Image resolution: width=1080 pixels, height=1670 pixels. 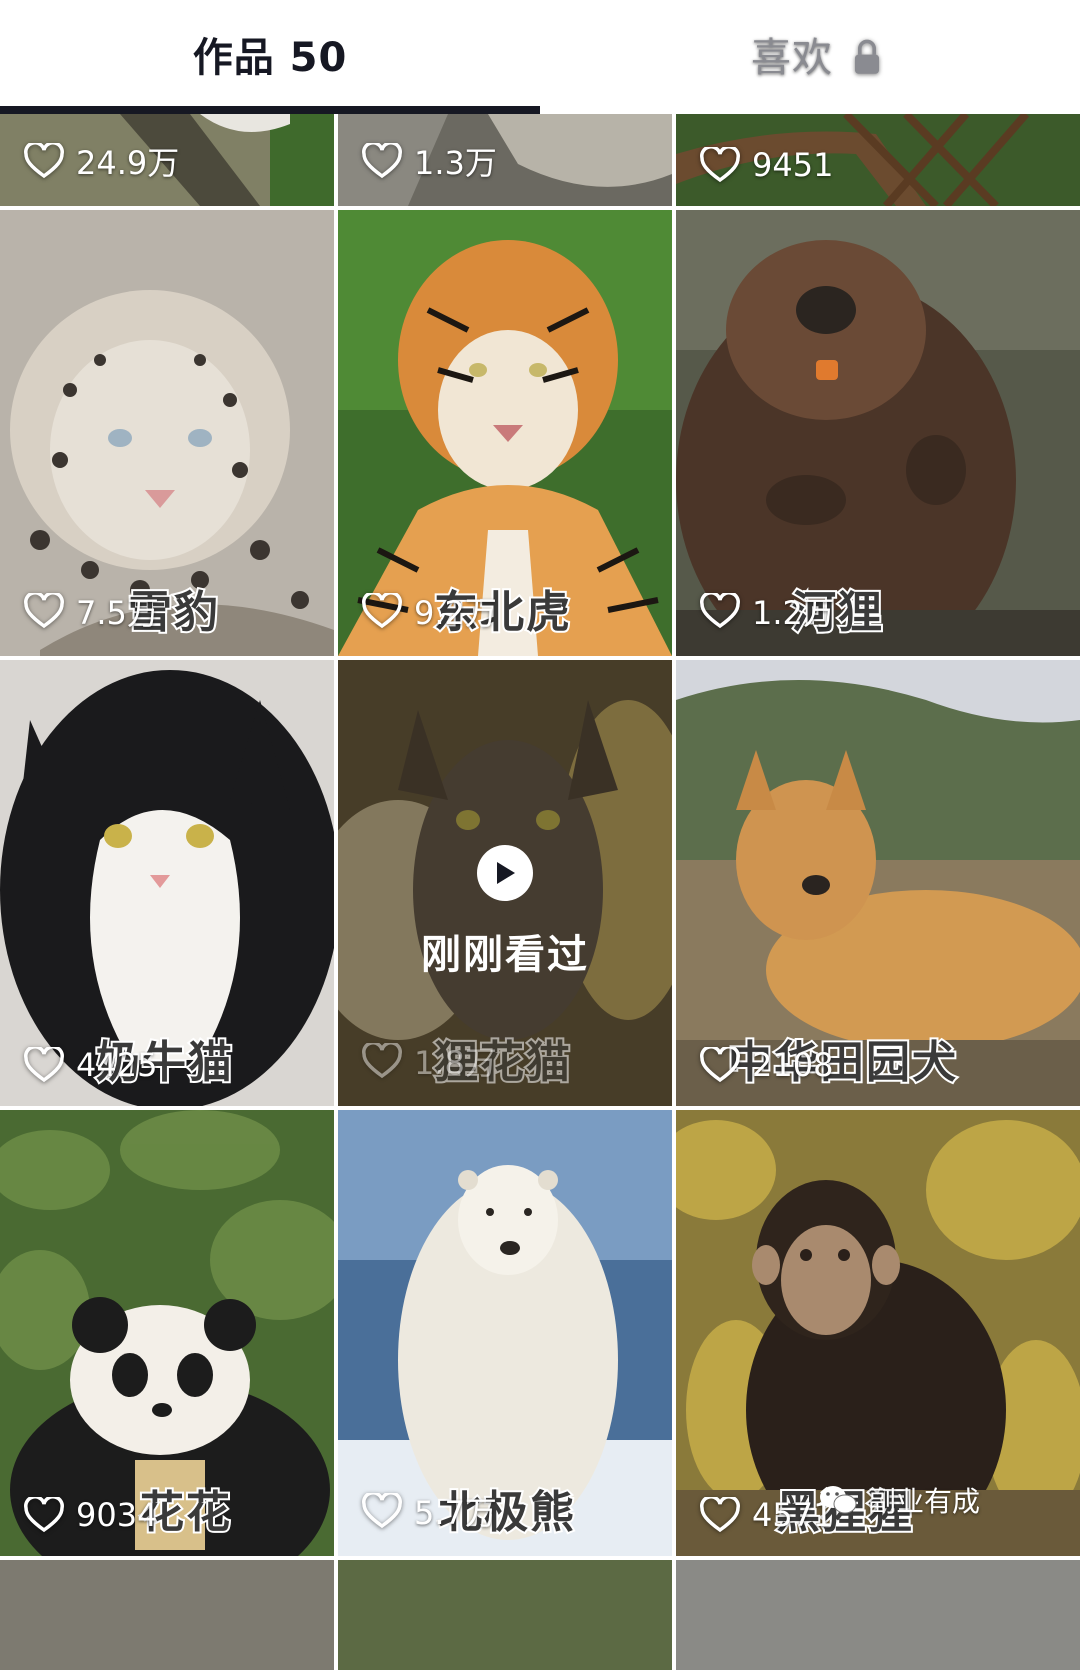 I want to click on like-count: 9451, so click(x=766, y=165).